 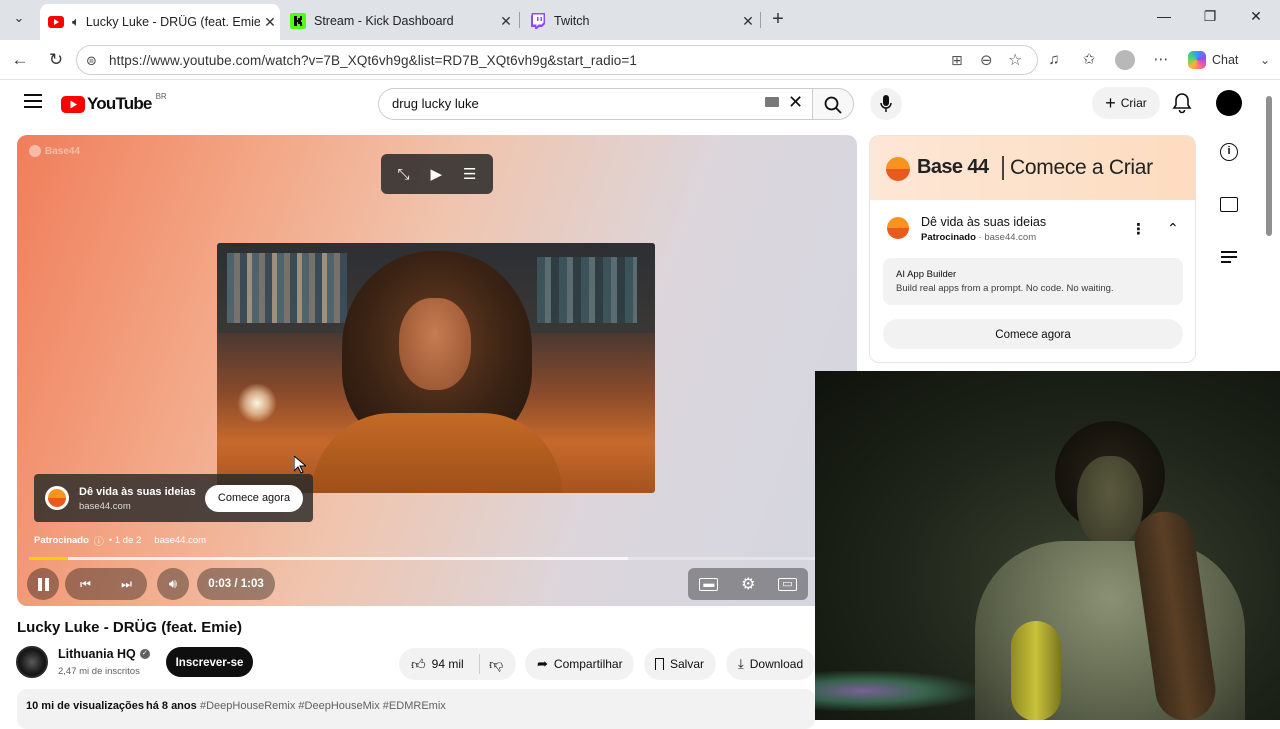 What do you see at coordinates (1054, 60) in the screenshot?
I see `media-control-icon: ♫` at bounding box center [1054, 60].